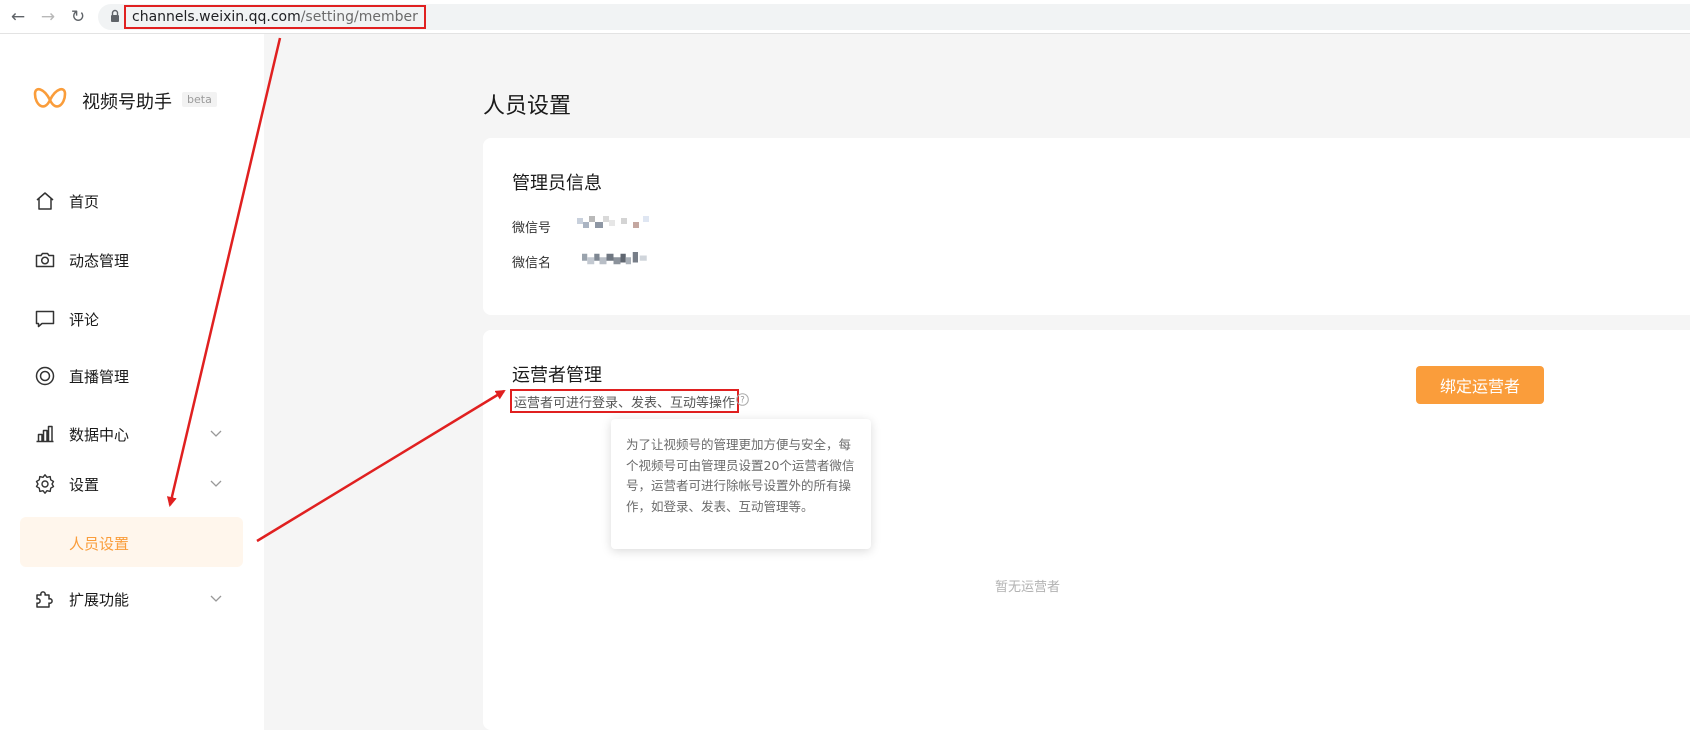  What do you see at coordinates (132, 319) in the screenshot?
I see `sidebar-item-comments: 评论` at bounding box center [132, 319].